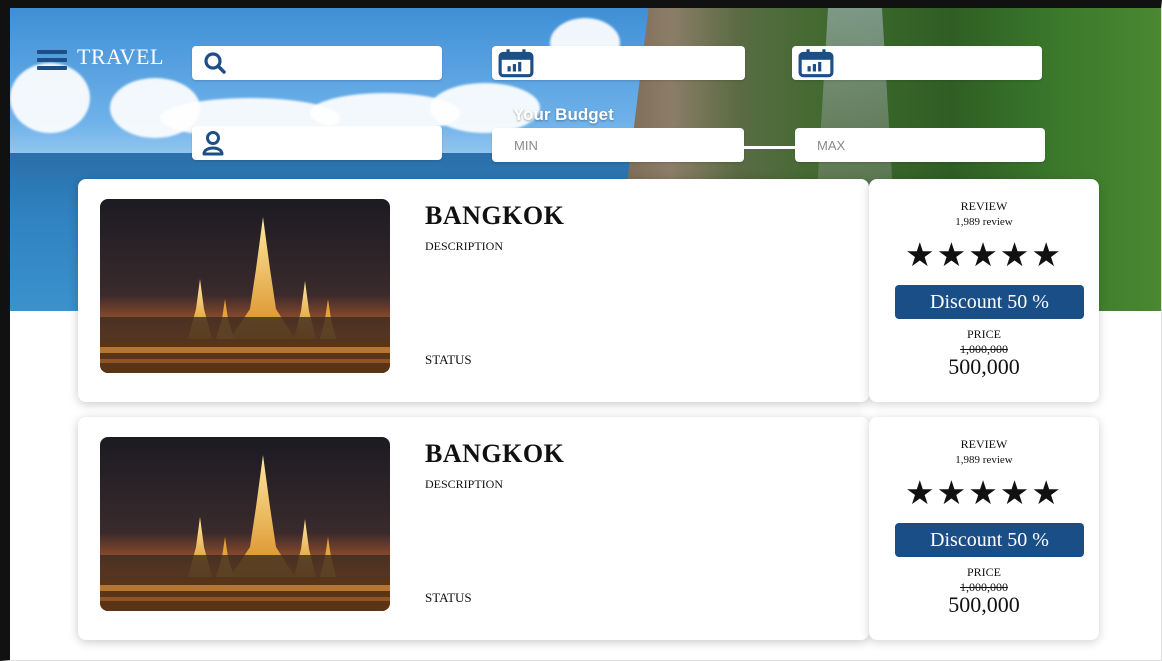  Describe the element at coordinates (317, 143) in the screenshot. I see `guests-input` at that location.